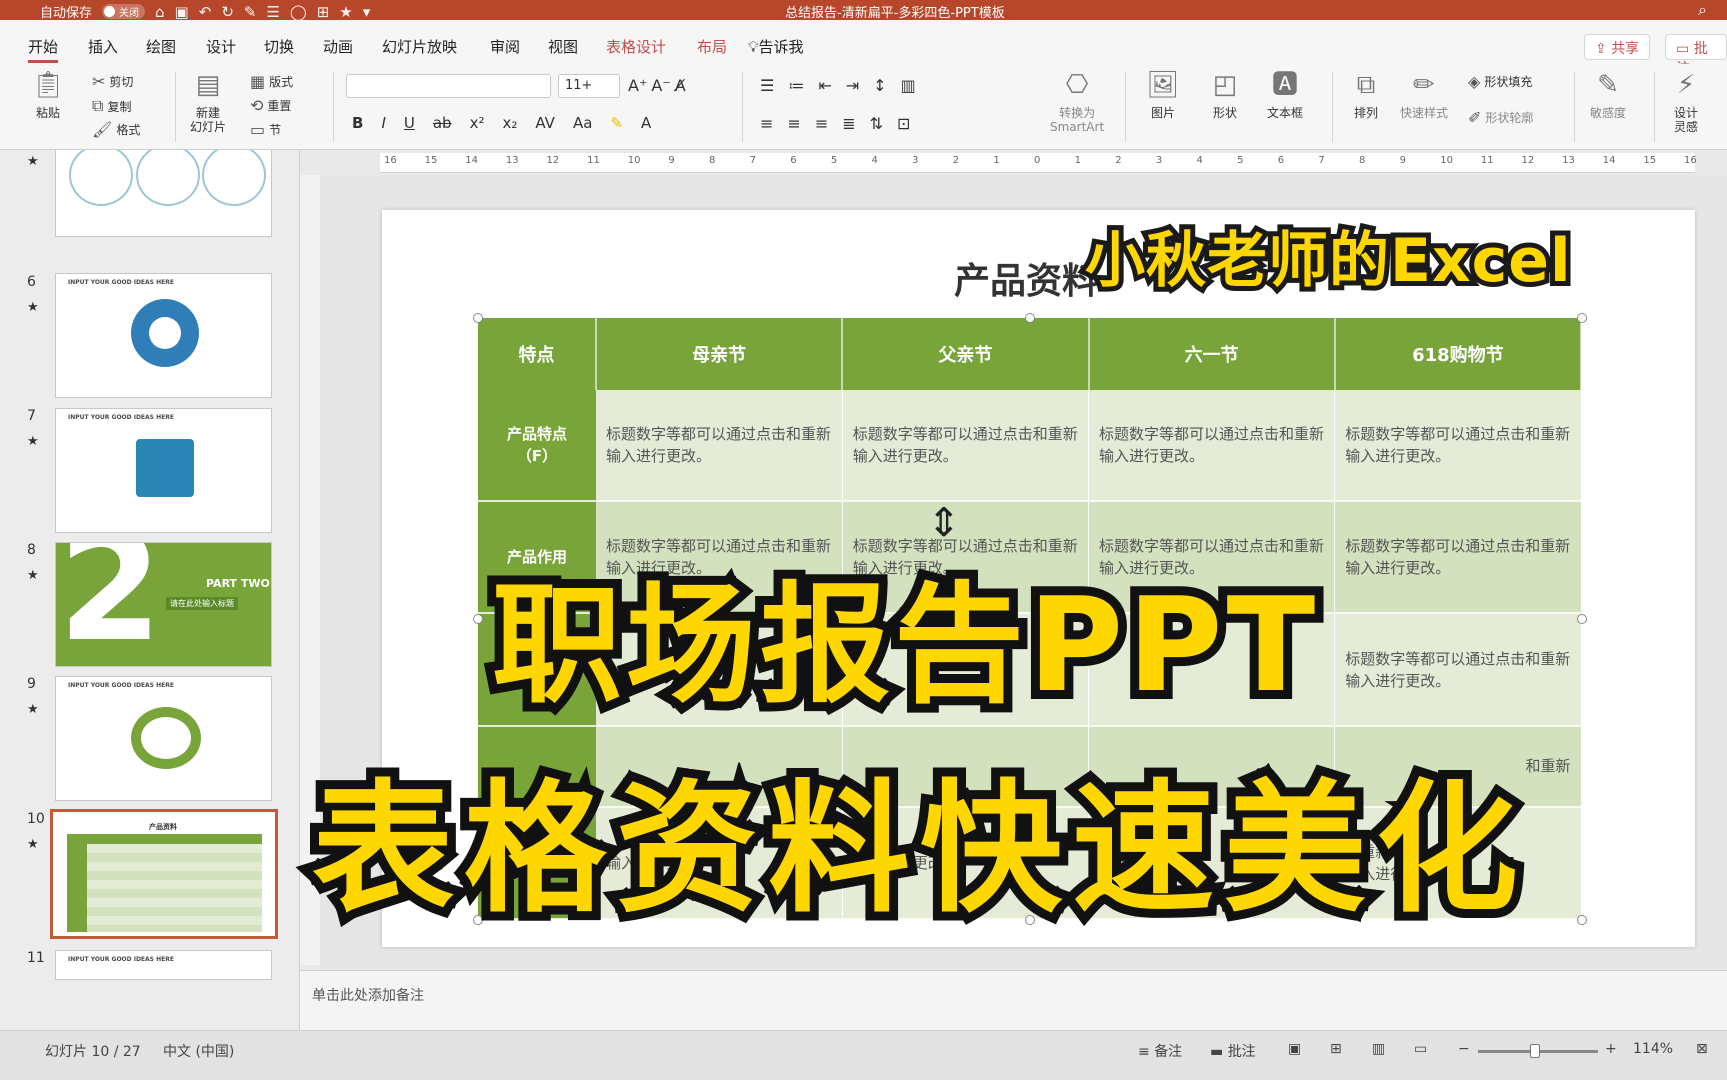 Image resolution: width=1727 pixels, height=1080 pixels. I want to click on align-center-icon: ≡, so click(793, 123).